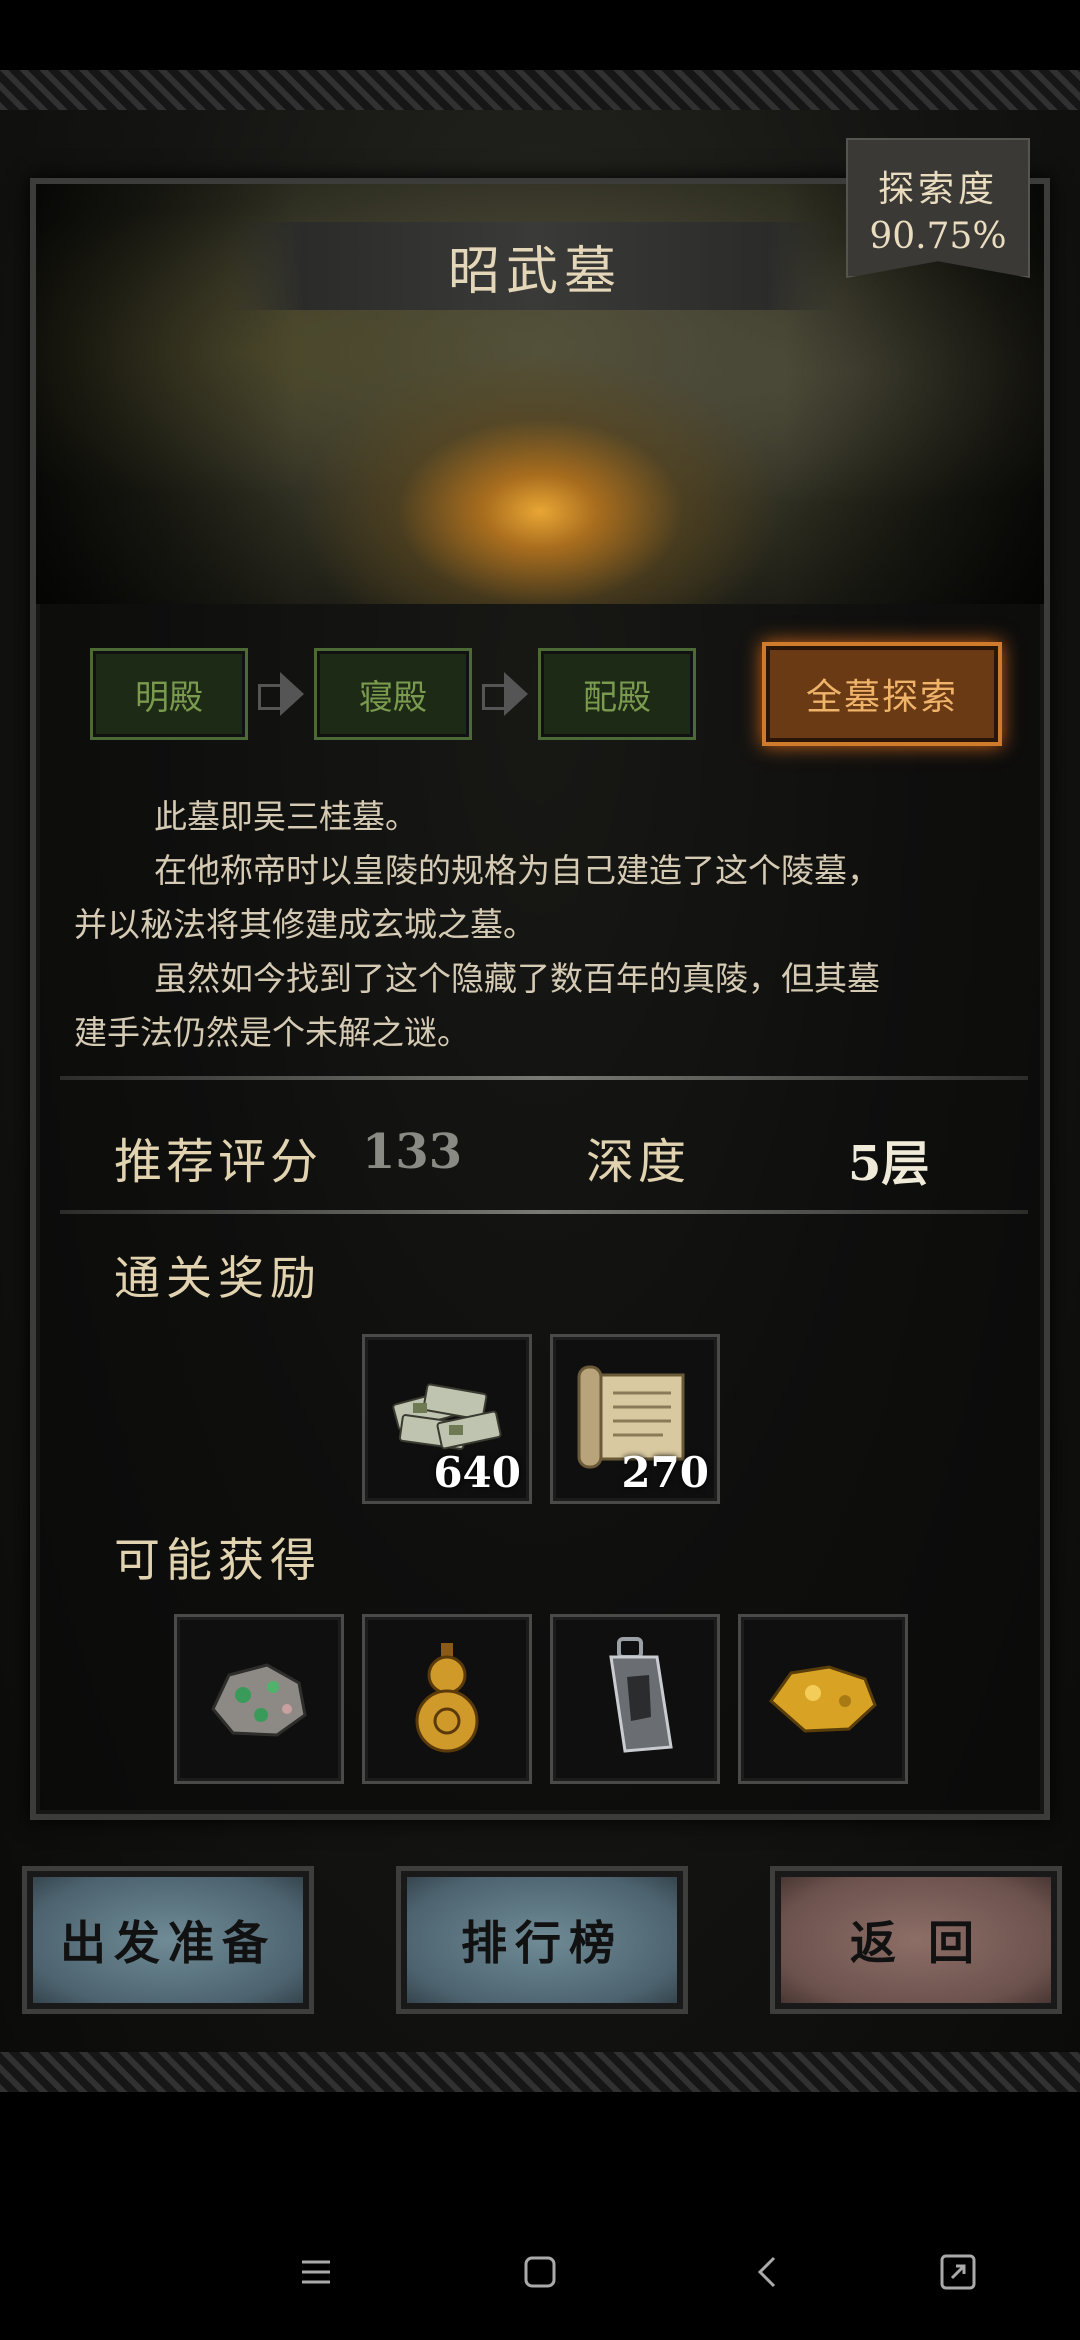  What do you see at coordinates (768, 2272) in the screenshot?
I see `back-icon` at bounding box center [768, 2272].